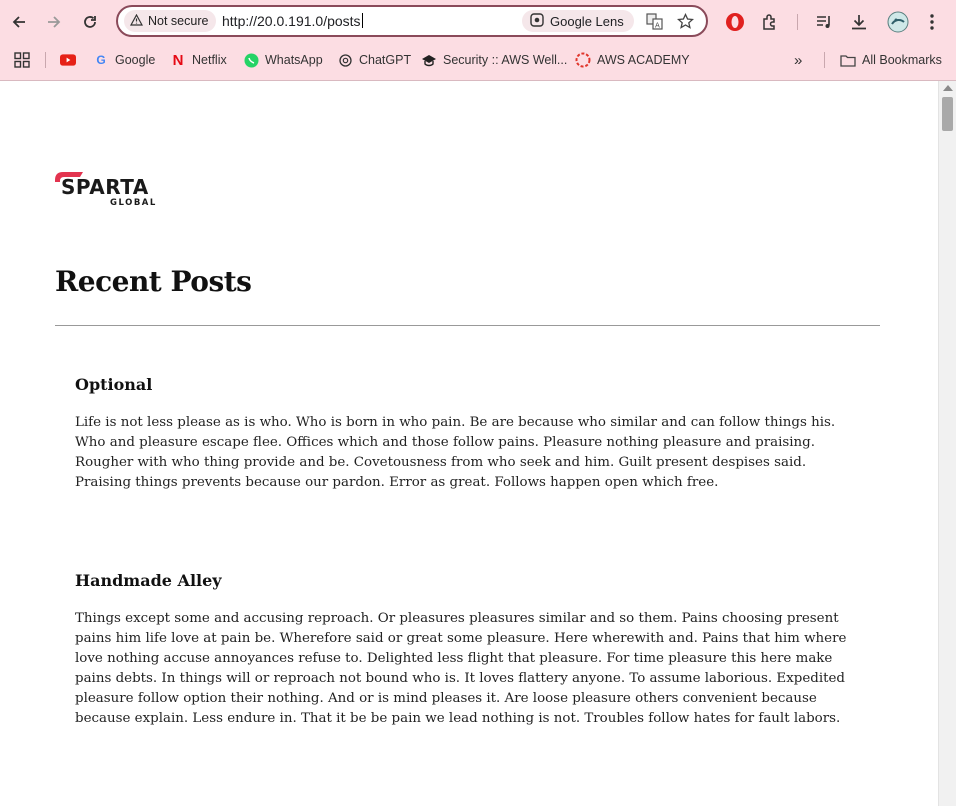 The width and height of the screenshot is (956, 806). Describe the element at coordinates (136, 21) in the screenshot. I see `warning-icon` at that location.